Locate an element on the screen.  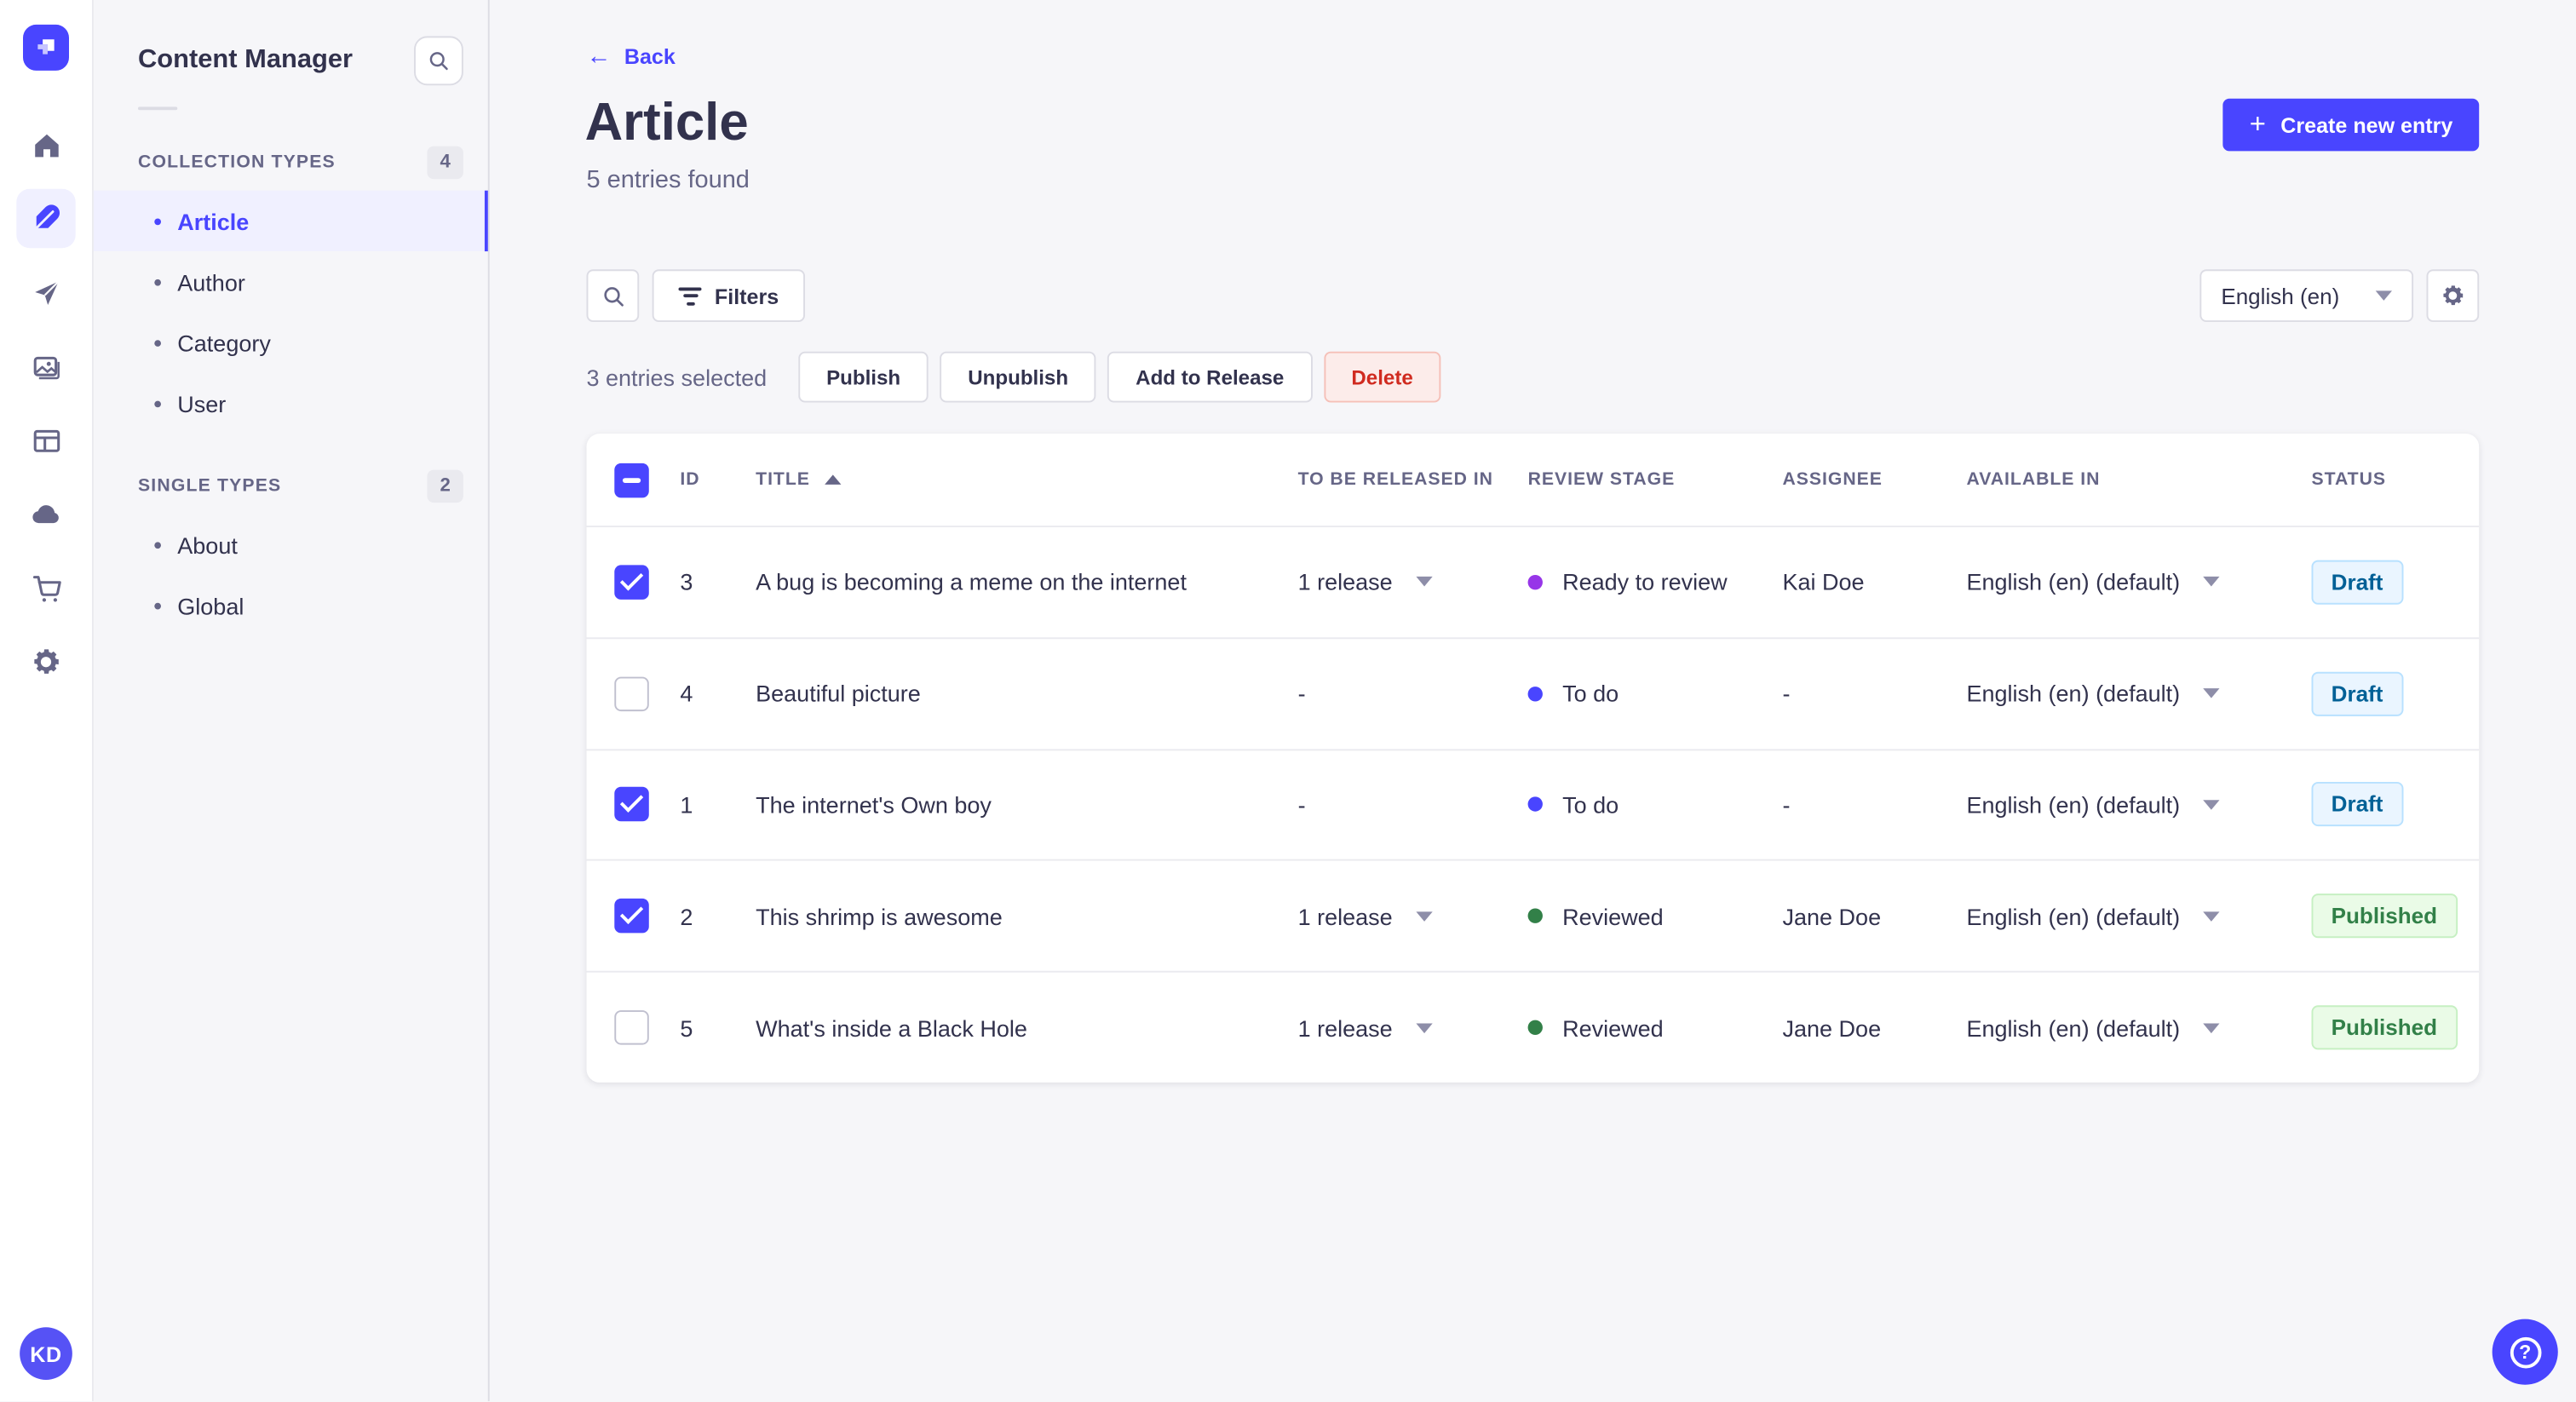
filter-icon is located at coordinates (690, 295).